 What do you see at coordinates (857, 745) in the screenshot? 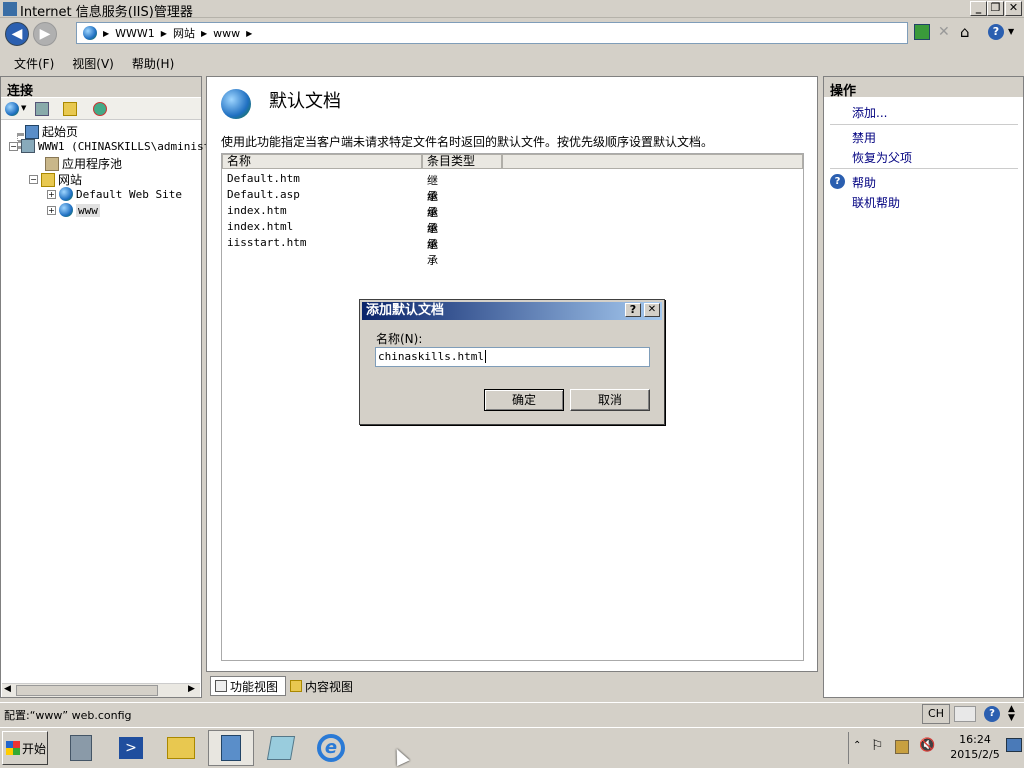
I see `show-hidden-icons-icon: ⌃` at bounding box center [857, 745].